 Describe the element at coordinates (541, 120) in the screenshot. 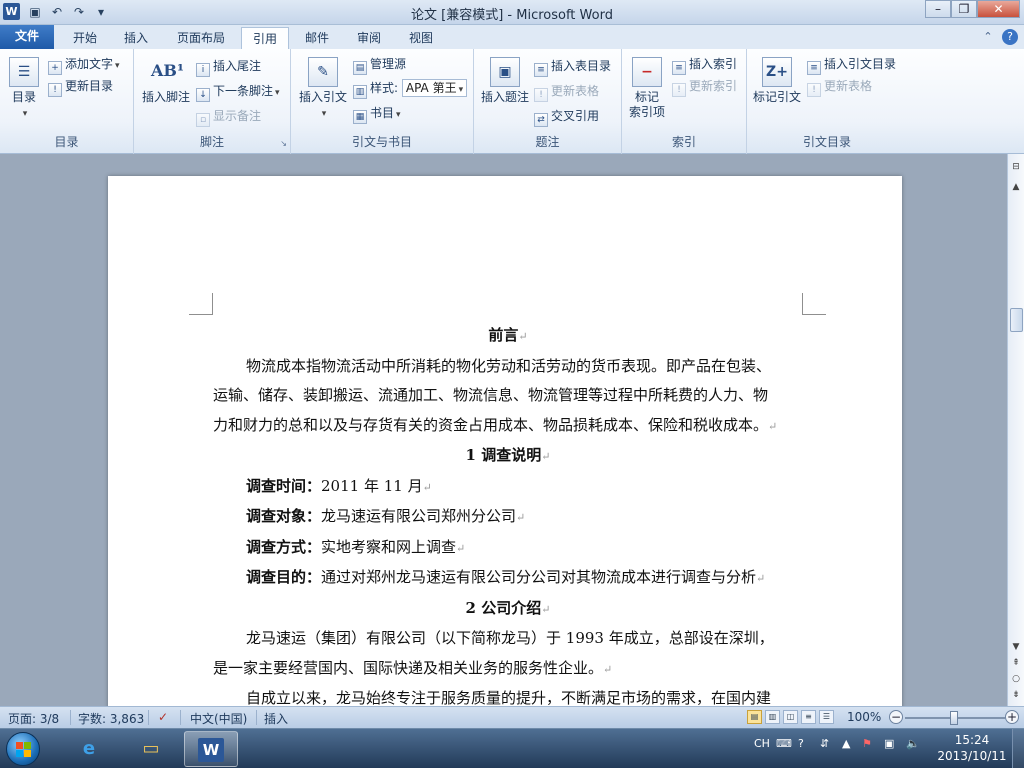

I see `cross-reference-icon: ⇄` at that location.